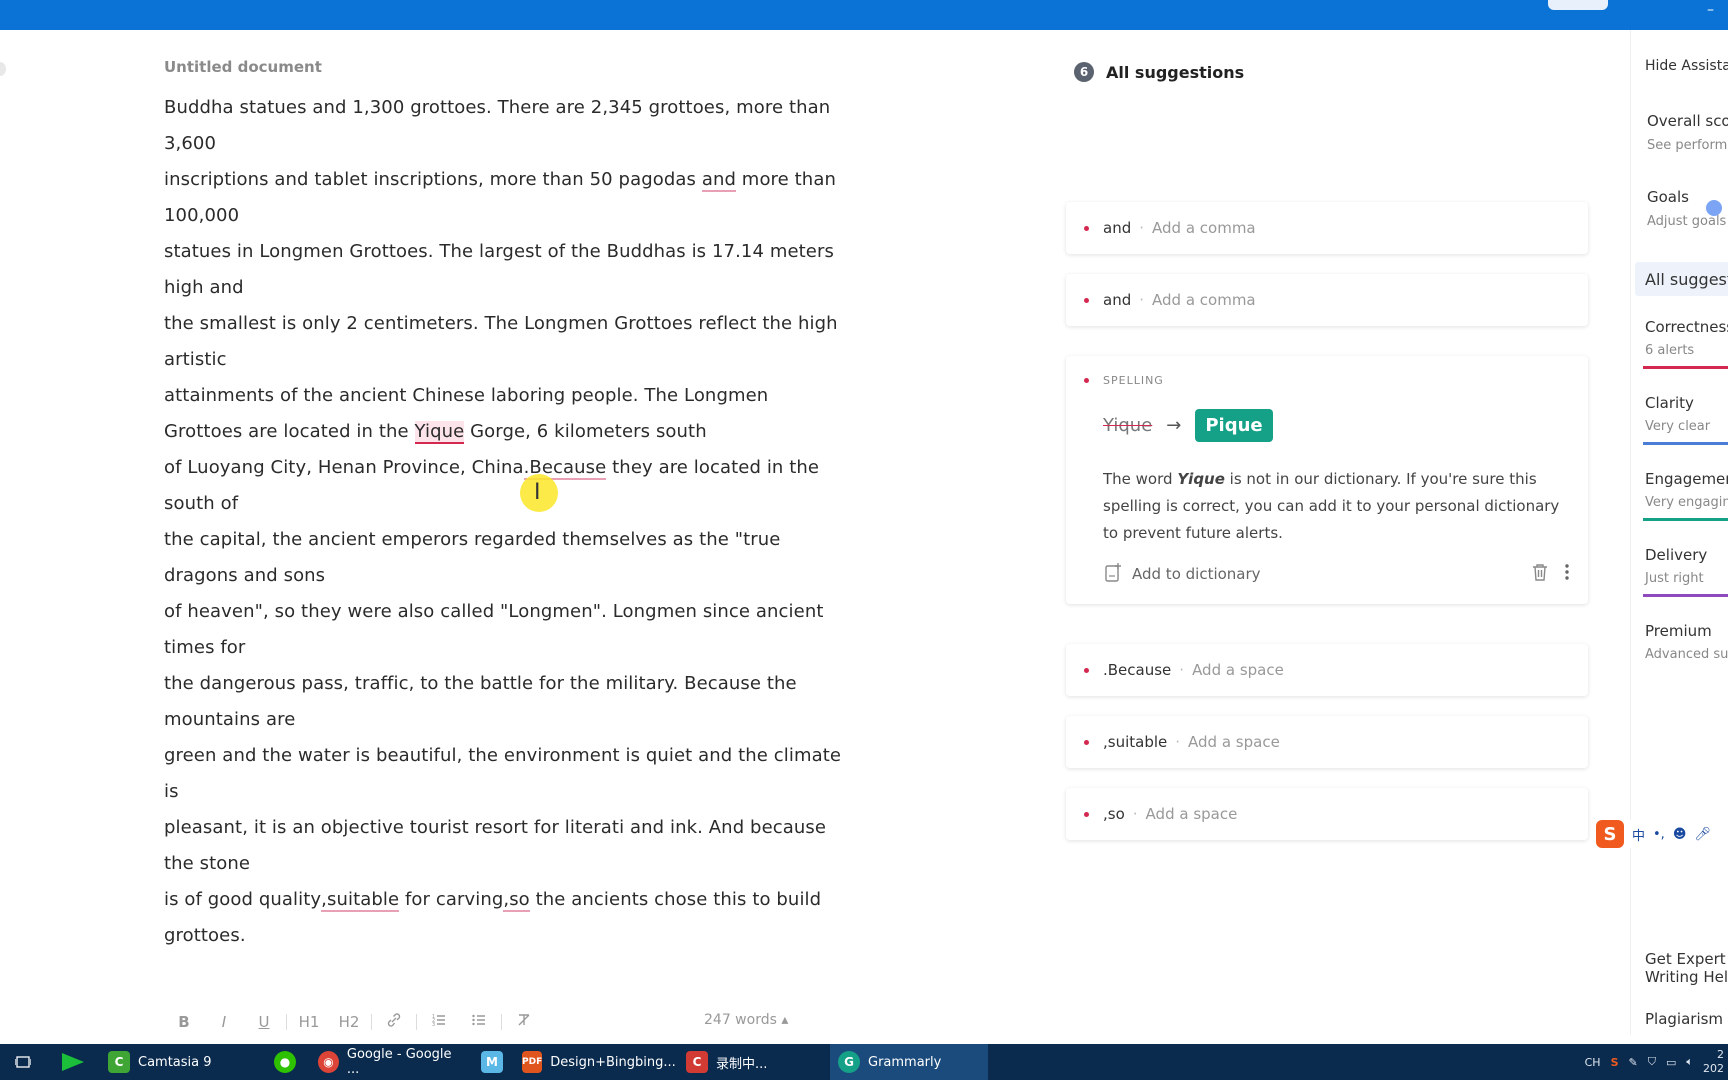 The image size is (1728, 1080). I want to click on doc-line: 3,600, so click(190, 143).